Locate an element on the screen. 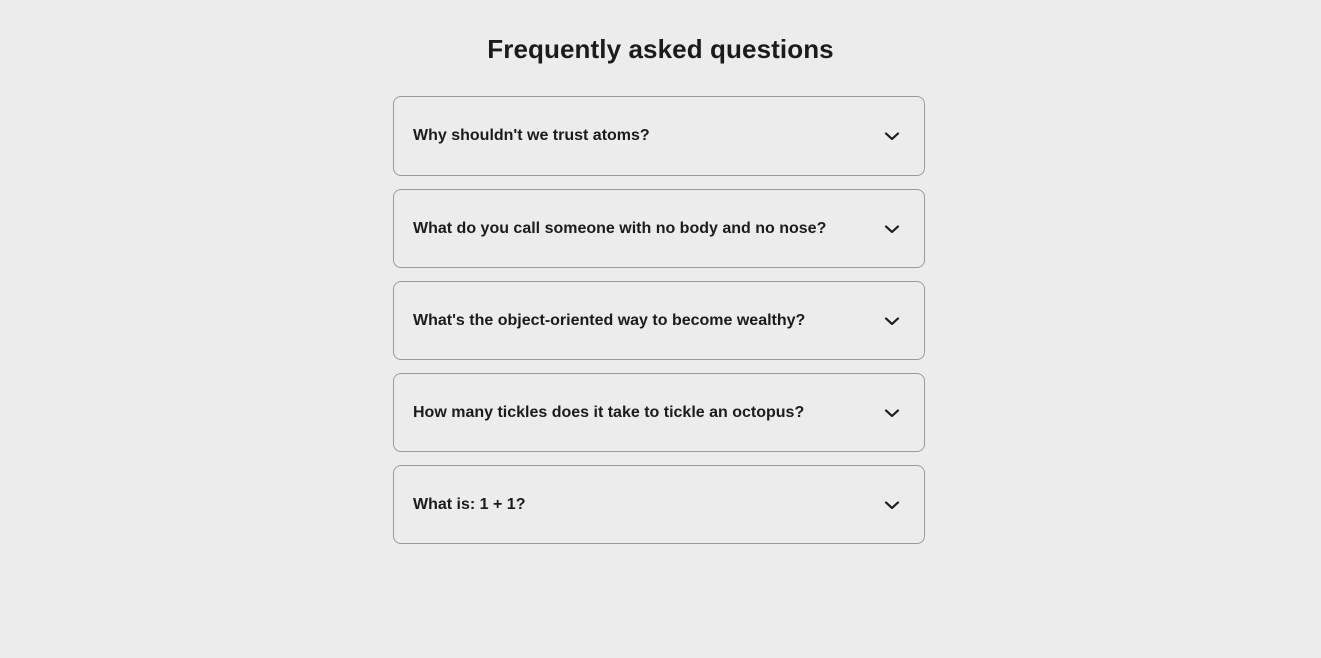 Image resolution: width=1321 pixels, height=658 pixels. faq-question: What is: 1 + 1? is located at coordinates (469, 504).